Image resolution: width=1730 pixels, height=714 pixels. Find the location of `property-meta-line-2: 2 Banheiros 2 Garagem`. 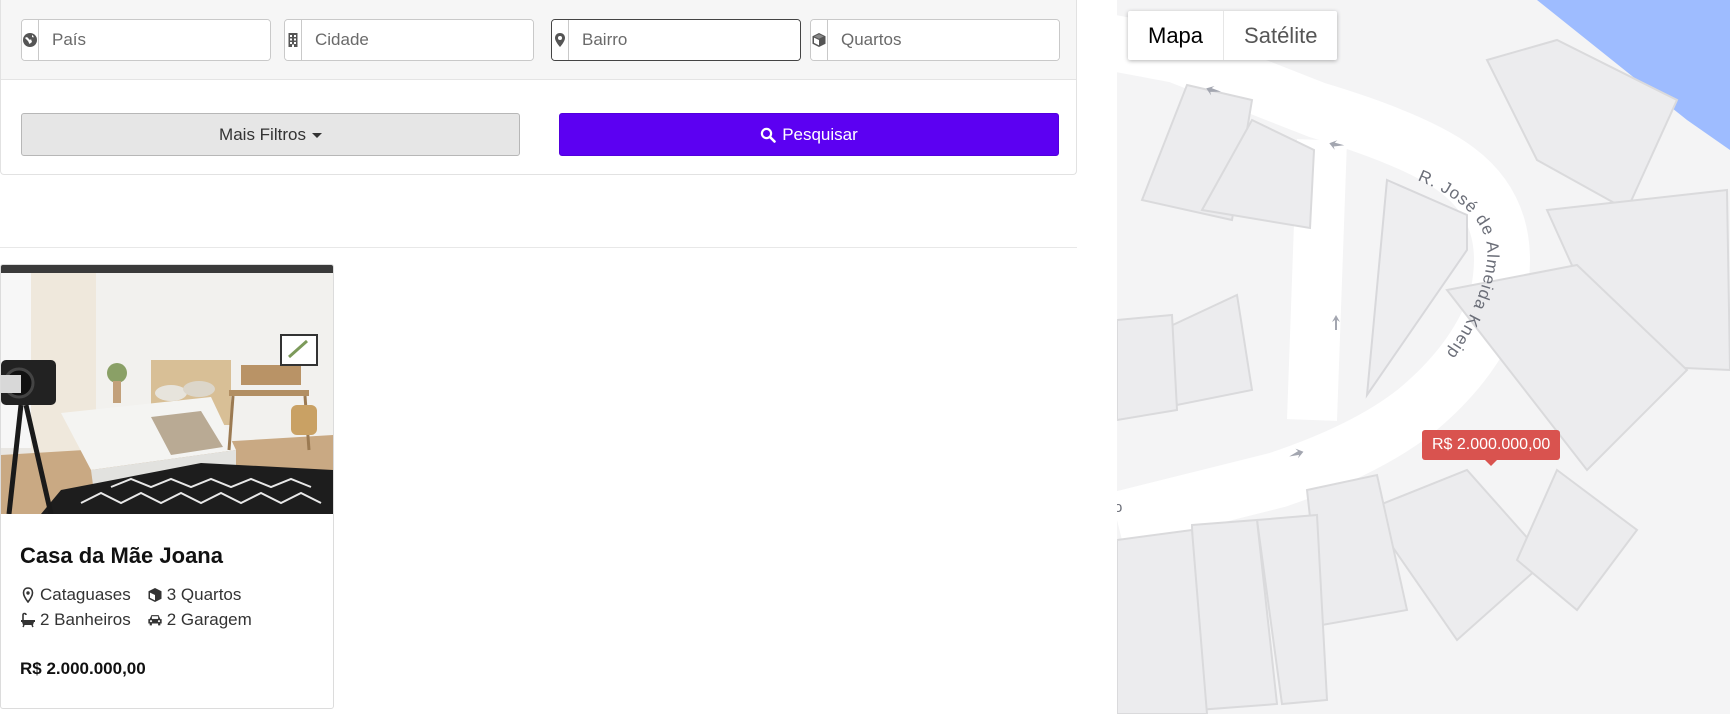

property-meta-line-2: 2 Banheiros 2 Garagem is located at coordinates (144, 620).